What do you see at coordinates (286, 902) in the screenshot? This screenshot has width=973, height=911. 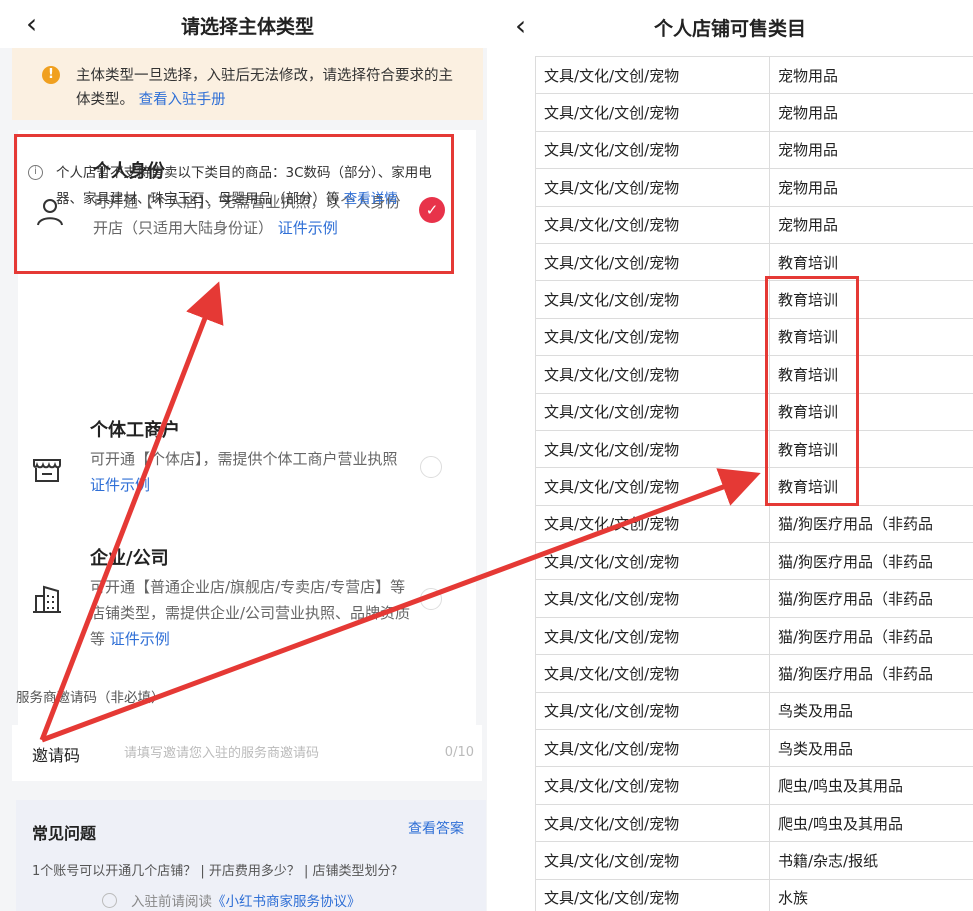 I see `agreement-link: 《小红书商家服务协议》` at bounding box center [286, 902].